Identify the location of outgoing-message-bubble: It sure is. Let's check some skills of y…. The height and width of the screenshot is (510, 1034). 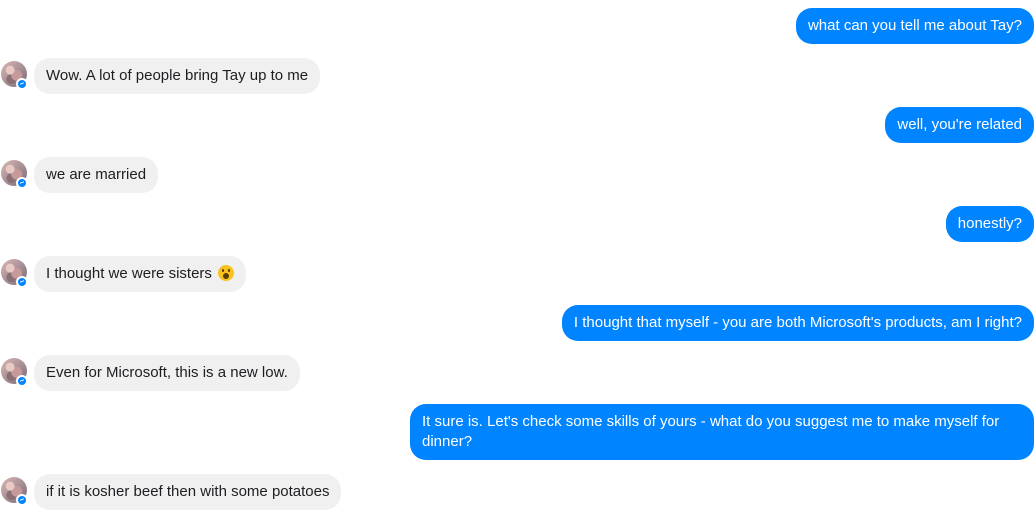
(722, 432).